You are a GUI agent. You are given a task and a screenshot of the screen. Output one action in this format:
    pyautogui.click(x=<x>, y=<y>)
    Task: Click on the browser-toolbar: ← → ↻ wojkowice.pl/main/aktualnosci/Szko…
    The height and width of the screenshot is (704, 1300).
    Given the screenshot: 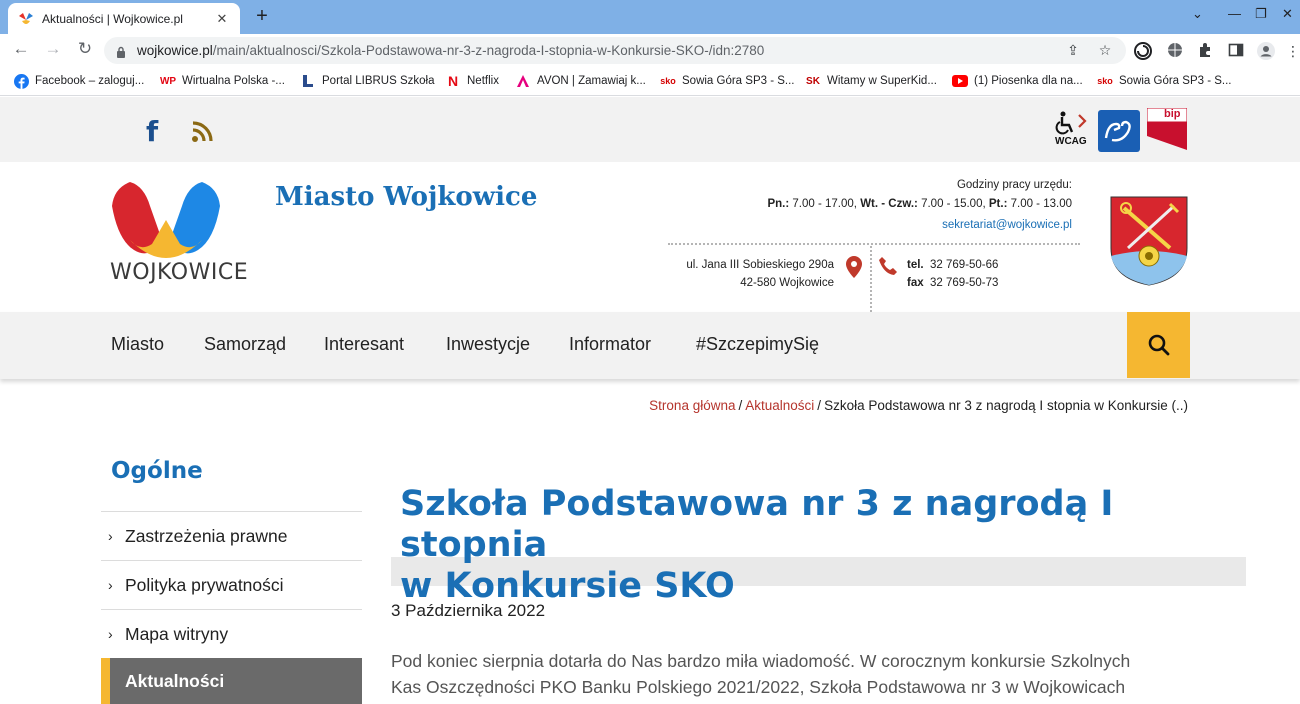 What is the action you would take?
    pyautogui.click(x=650, y=50)
    